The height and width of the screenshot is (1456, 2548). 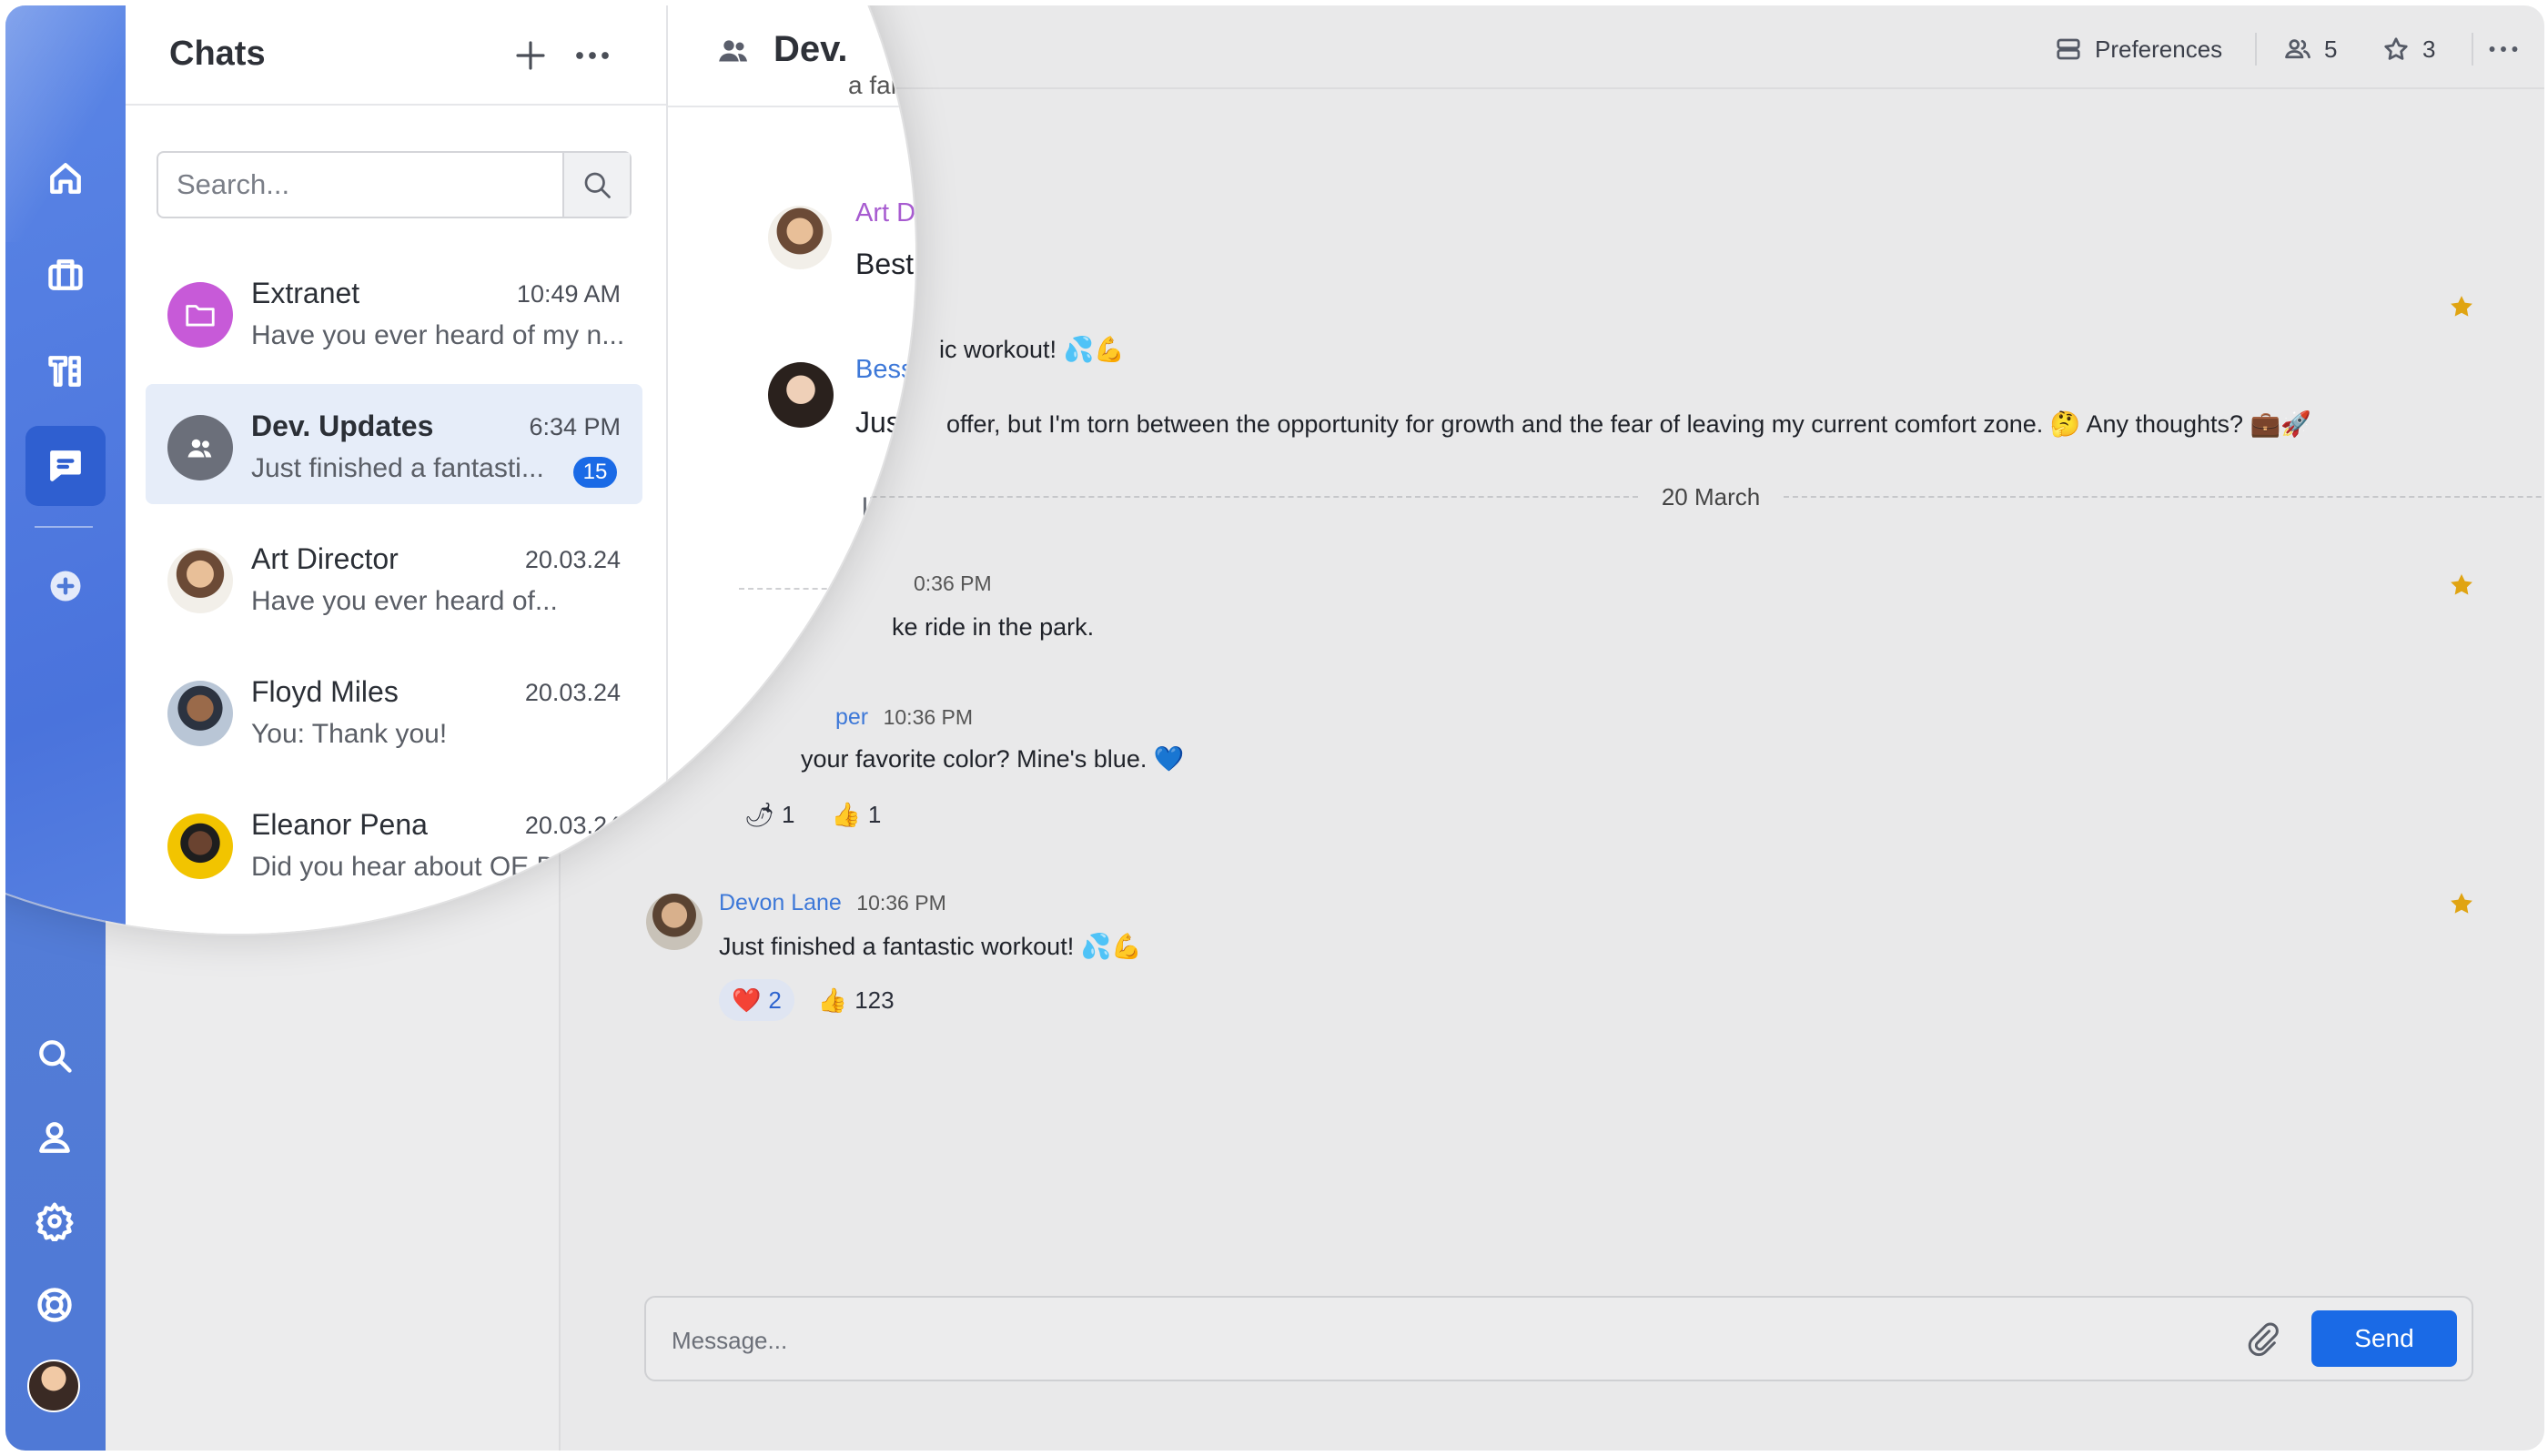 What do you see at coordinates (1635, 497) in the screenshot?
I see `date-divider: 20 March` at bounding box center [1635, 497].